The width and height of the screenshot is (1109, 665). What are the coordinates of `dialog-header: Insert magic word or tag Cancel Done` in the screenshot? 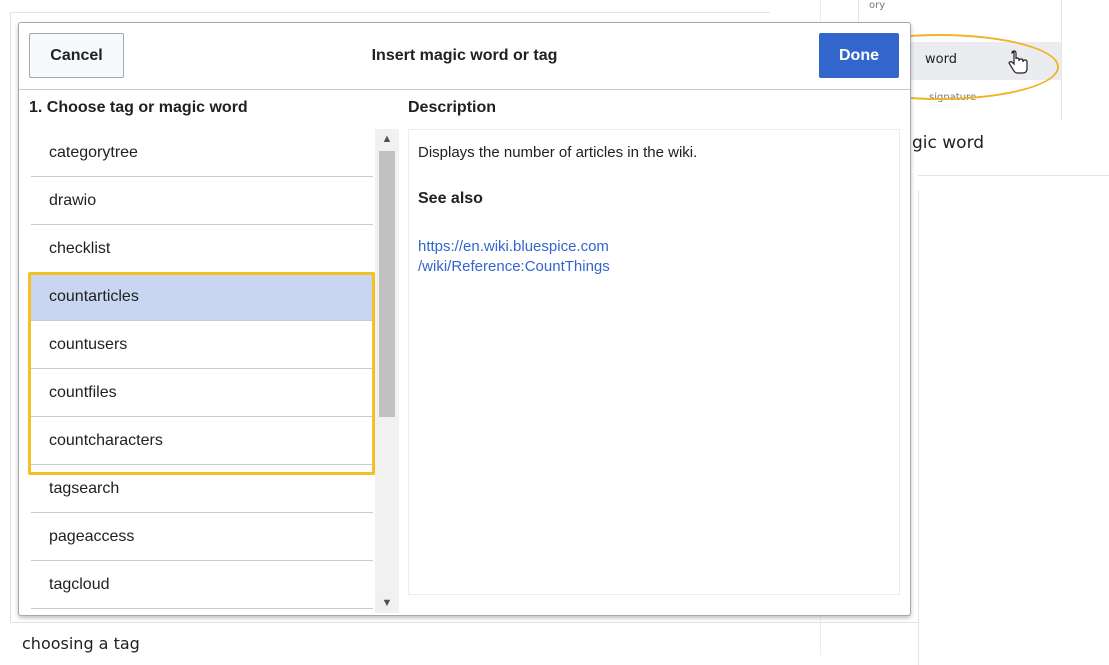 It's located at (464, 56).